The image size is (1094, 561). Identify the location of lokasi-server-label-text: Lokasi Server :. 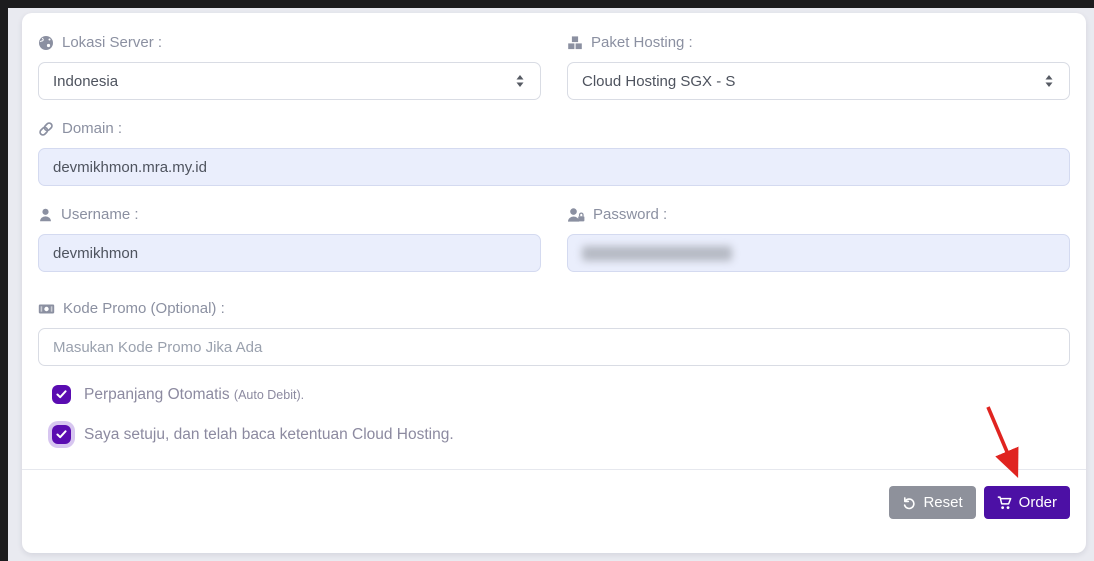
(112, 42).